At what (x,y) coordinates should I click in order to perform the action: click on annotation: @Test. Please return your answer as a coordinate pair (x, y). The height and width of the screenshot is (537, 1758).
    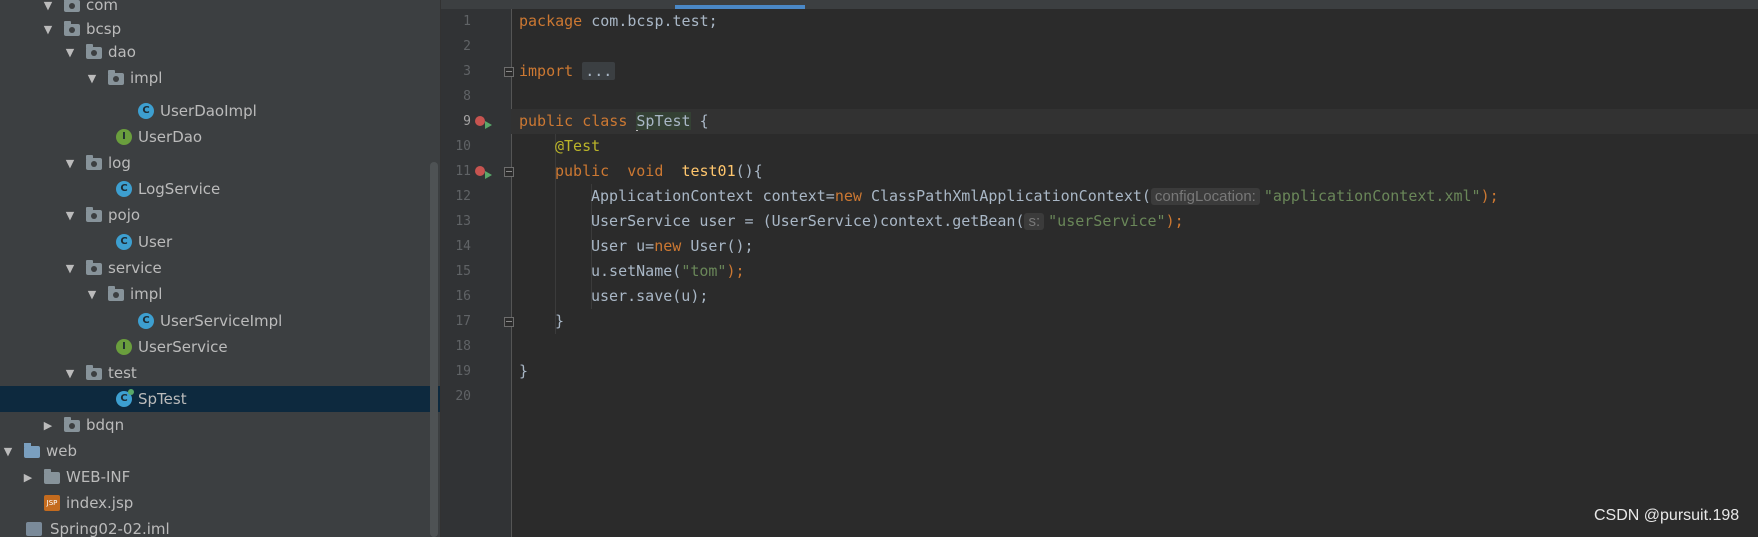
    Looking at the image, I should click on (578, 146).